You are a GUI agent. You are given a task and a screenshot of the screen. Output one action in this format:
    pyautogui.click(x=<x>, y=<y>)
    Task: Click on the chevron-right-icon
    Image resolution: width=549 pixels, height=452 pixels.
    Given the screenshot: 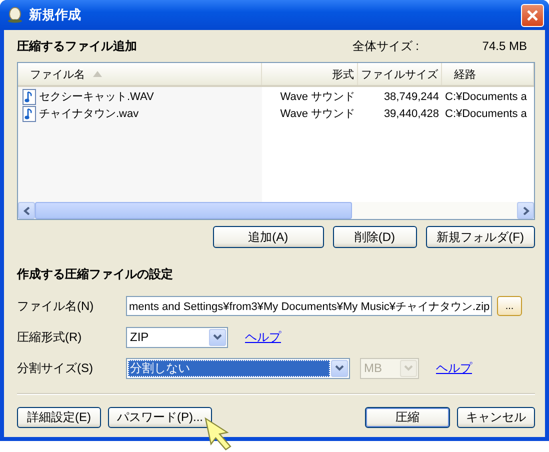 What is the action you would take?
    pyautogui.click(x=526, y=210)
    